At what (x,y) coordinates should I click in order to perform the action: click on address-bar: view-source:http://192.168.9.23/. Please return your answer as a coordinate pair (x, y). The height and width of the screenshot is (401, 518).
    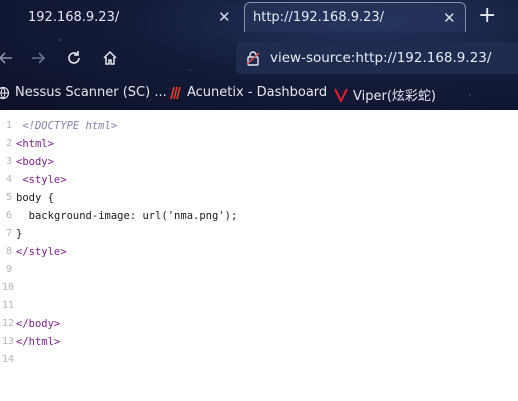
    Looking at the image, I should click on (377, 58).